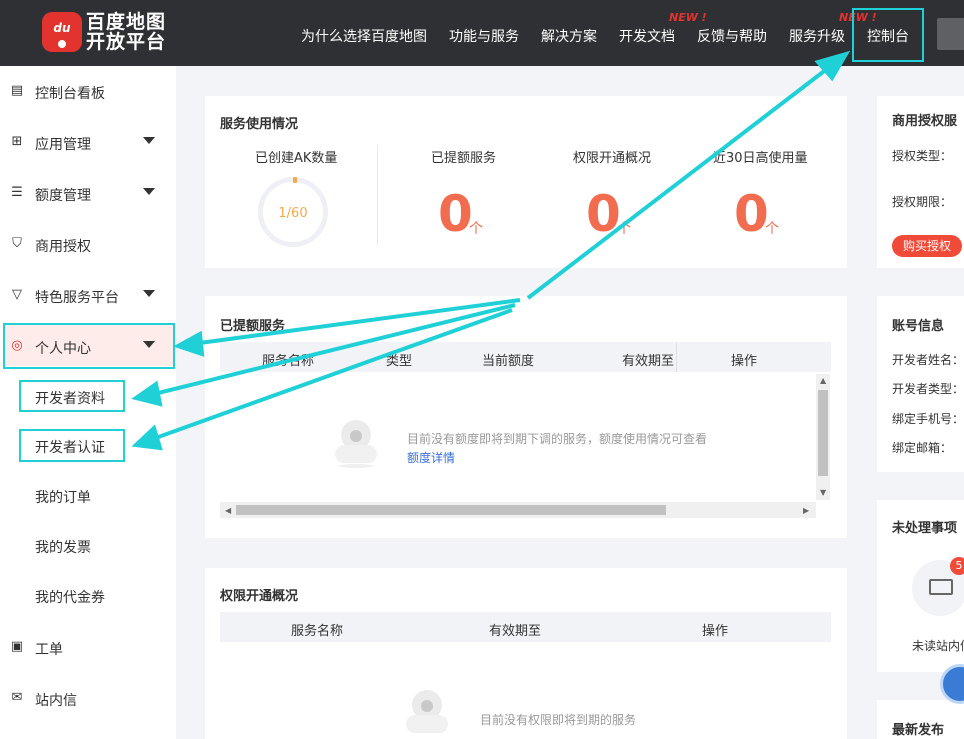  I want to click on arrow-to-developer-auth, so click(331, 375).